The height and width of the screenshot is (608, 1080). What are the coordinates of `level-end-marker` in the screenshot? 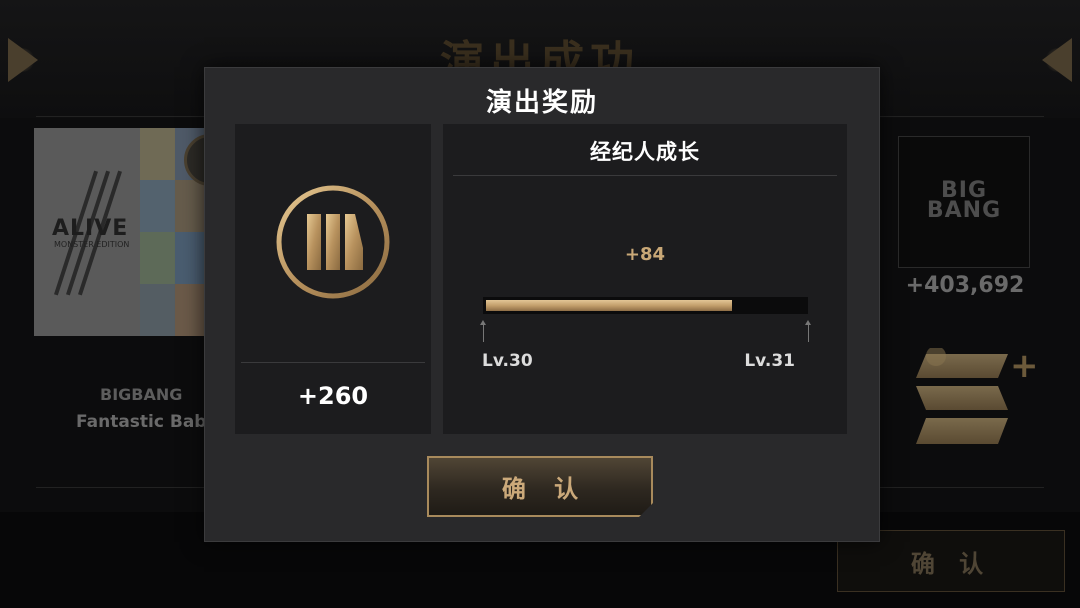 It's located at (808, 331).